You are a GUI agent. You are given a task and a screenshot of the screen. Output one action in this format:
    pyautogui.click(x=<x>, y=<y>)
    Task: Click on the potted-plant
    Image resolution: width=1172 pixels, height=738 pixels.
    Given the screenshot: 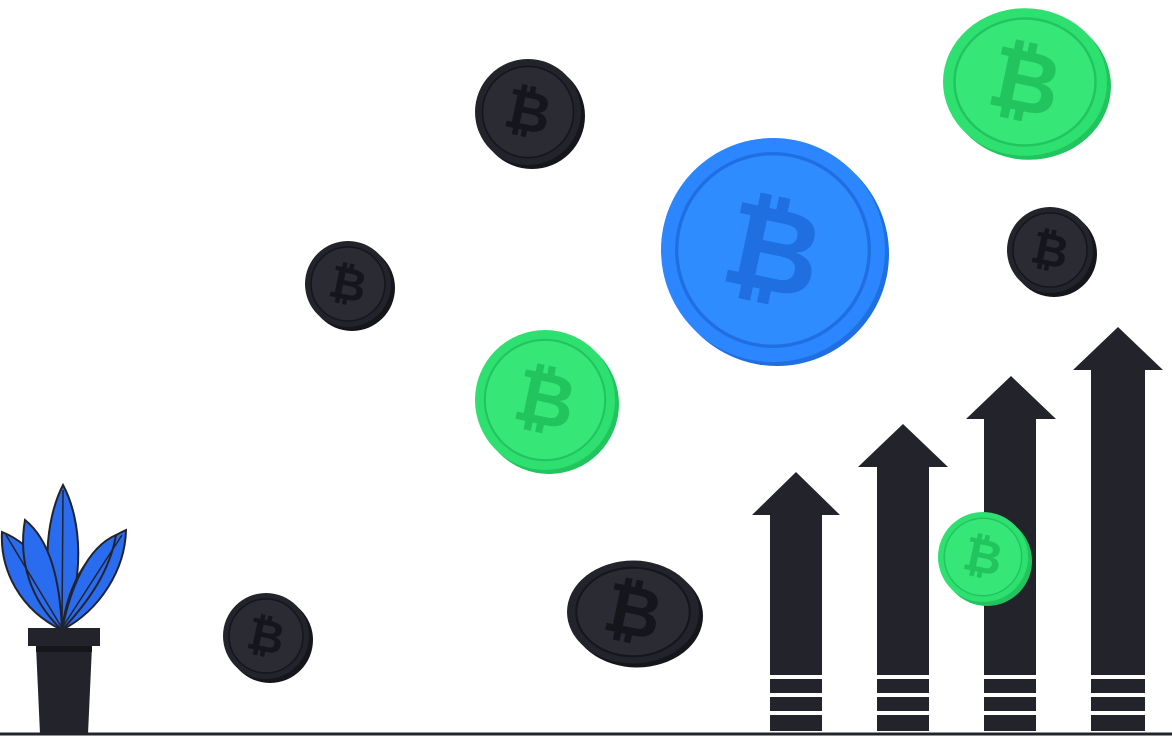 What is the action you would take?
    pyautogui.click(x=64, y=608)
    